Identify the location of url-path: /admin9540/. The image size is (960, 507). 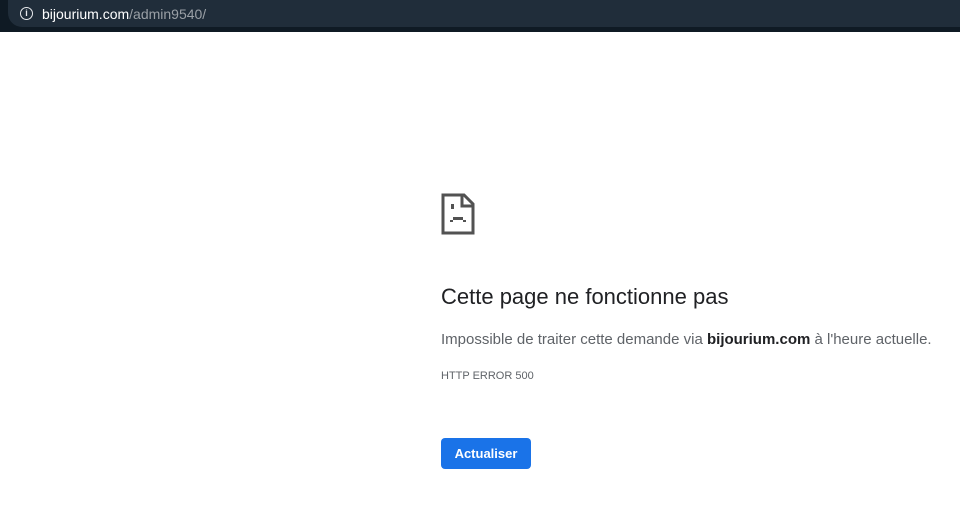
(168, 13).